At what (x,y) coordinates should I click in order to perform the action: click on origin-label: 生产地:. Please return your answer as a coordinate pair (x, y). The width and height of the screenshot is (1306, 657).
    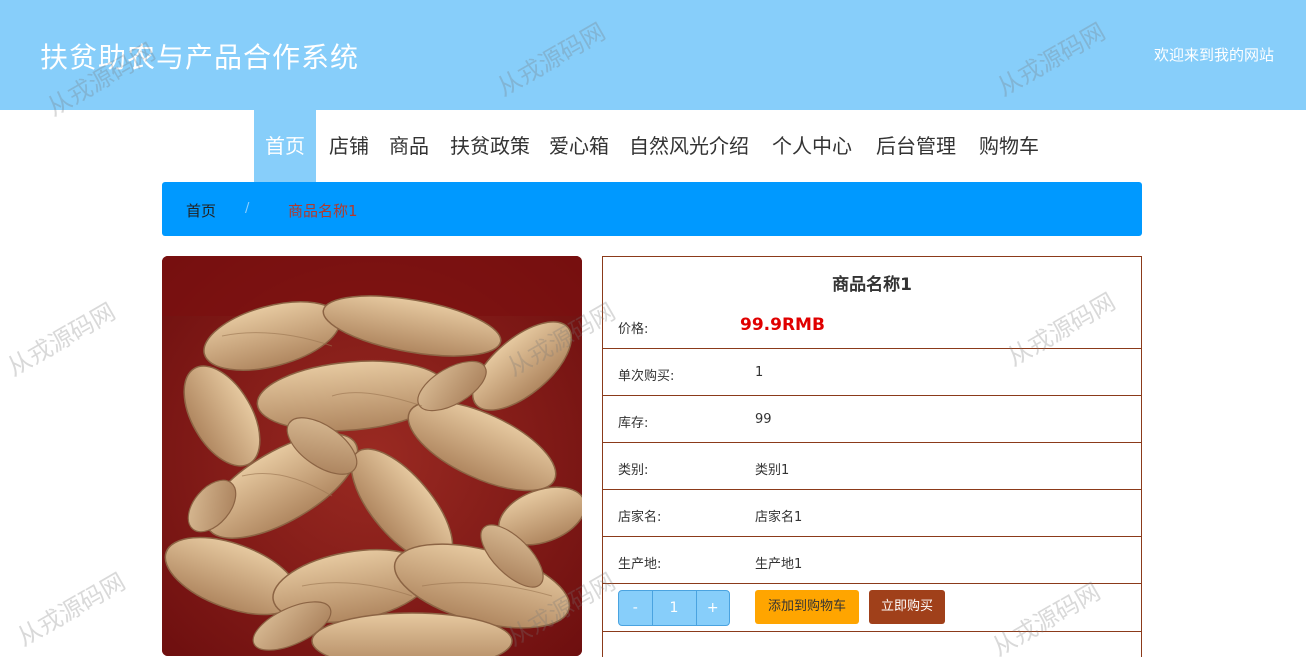
    Looking at the image, I should click on (640, 564).